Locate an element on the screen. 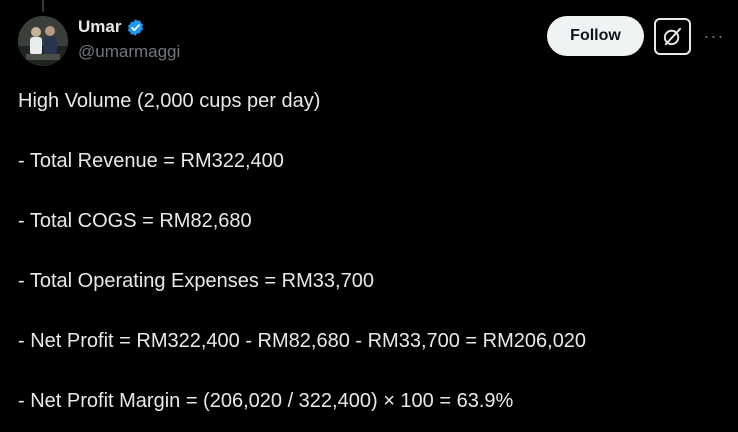 The width and height of the screenshot is (738, 432). avatar-photo is located at coordinates (43, 41).